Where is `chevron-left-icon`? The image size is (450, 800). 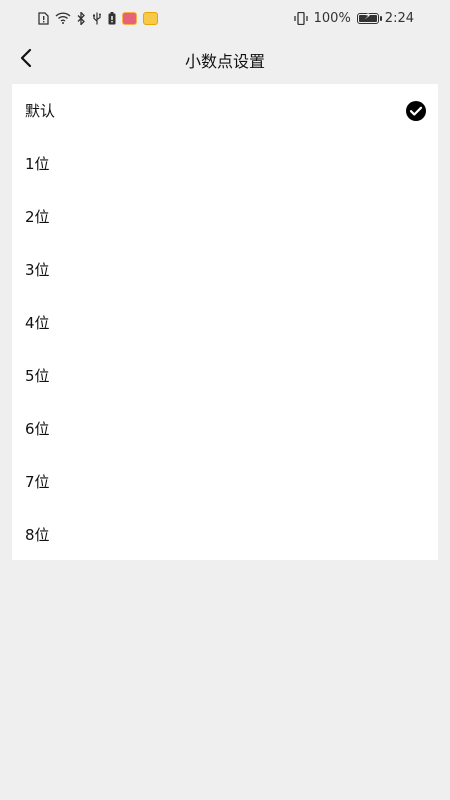
chevron-left-icon is located at coordinates (26, 60).